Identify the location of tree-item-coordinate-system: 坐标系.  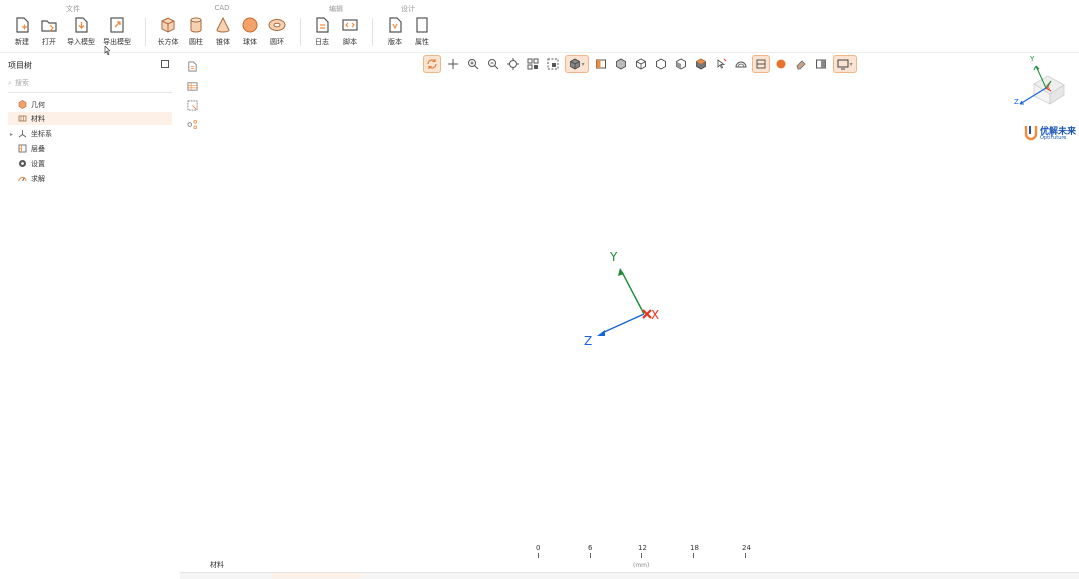
(90, 133).